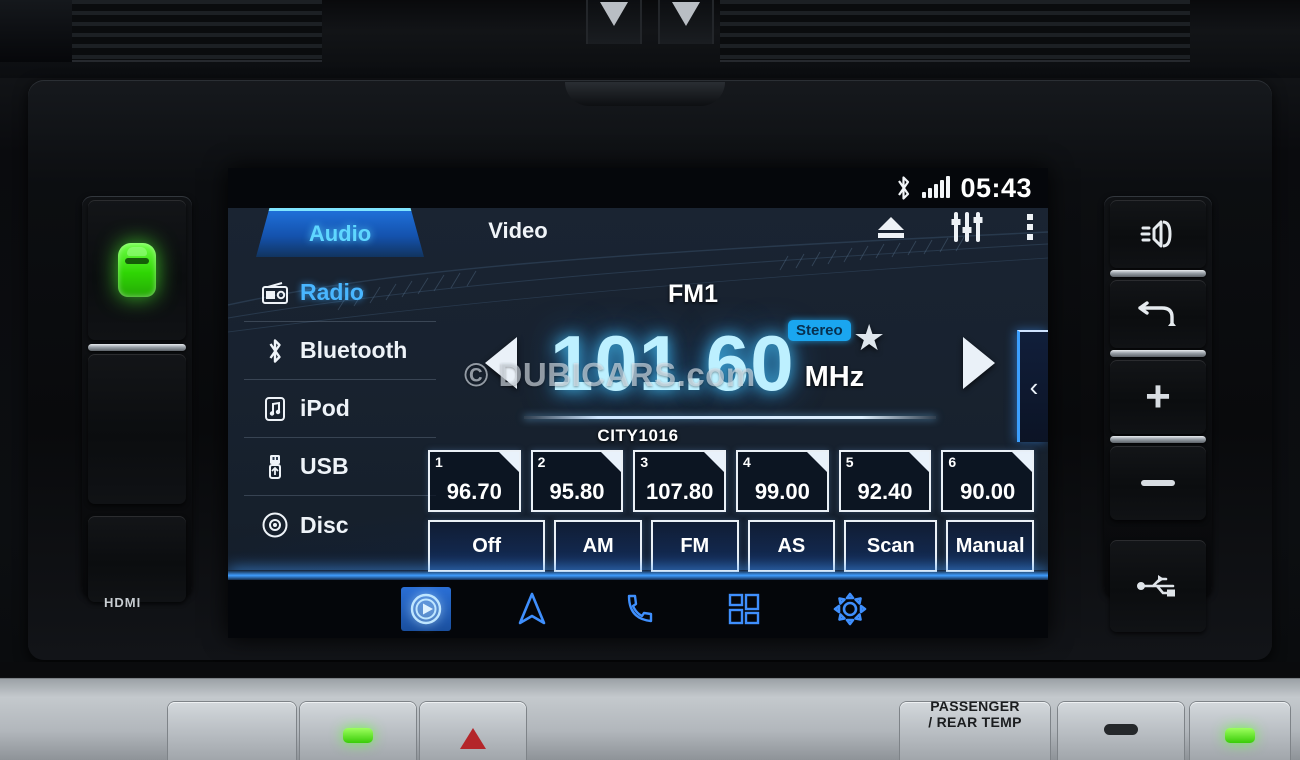 This screenshot has width=1300, height=760. I want to click on mode-button-scan: Scan, so click(891, 546).